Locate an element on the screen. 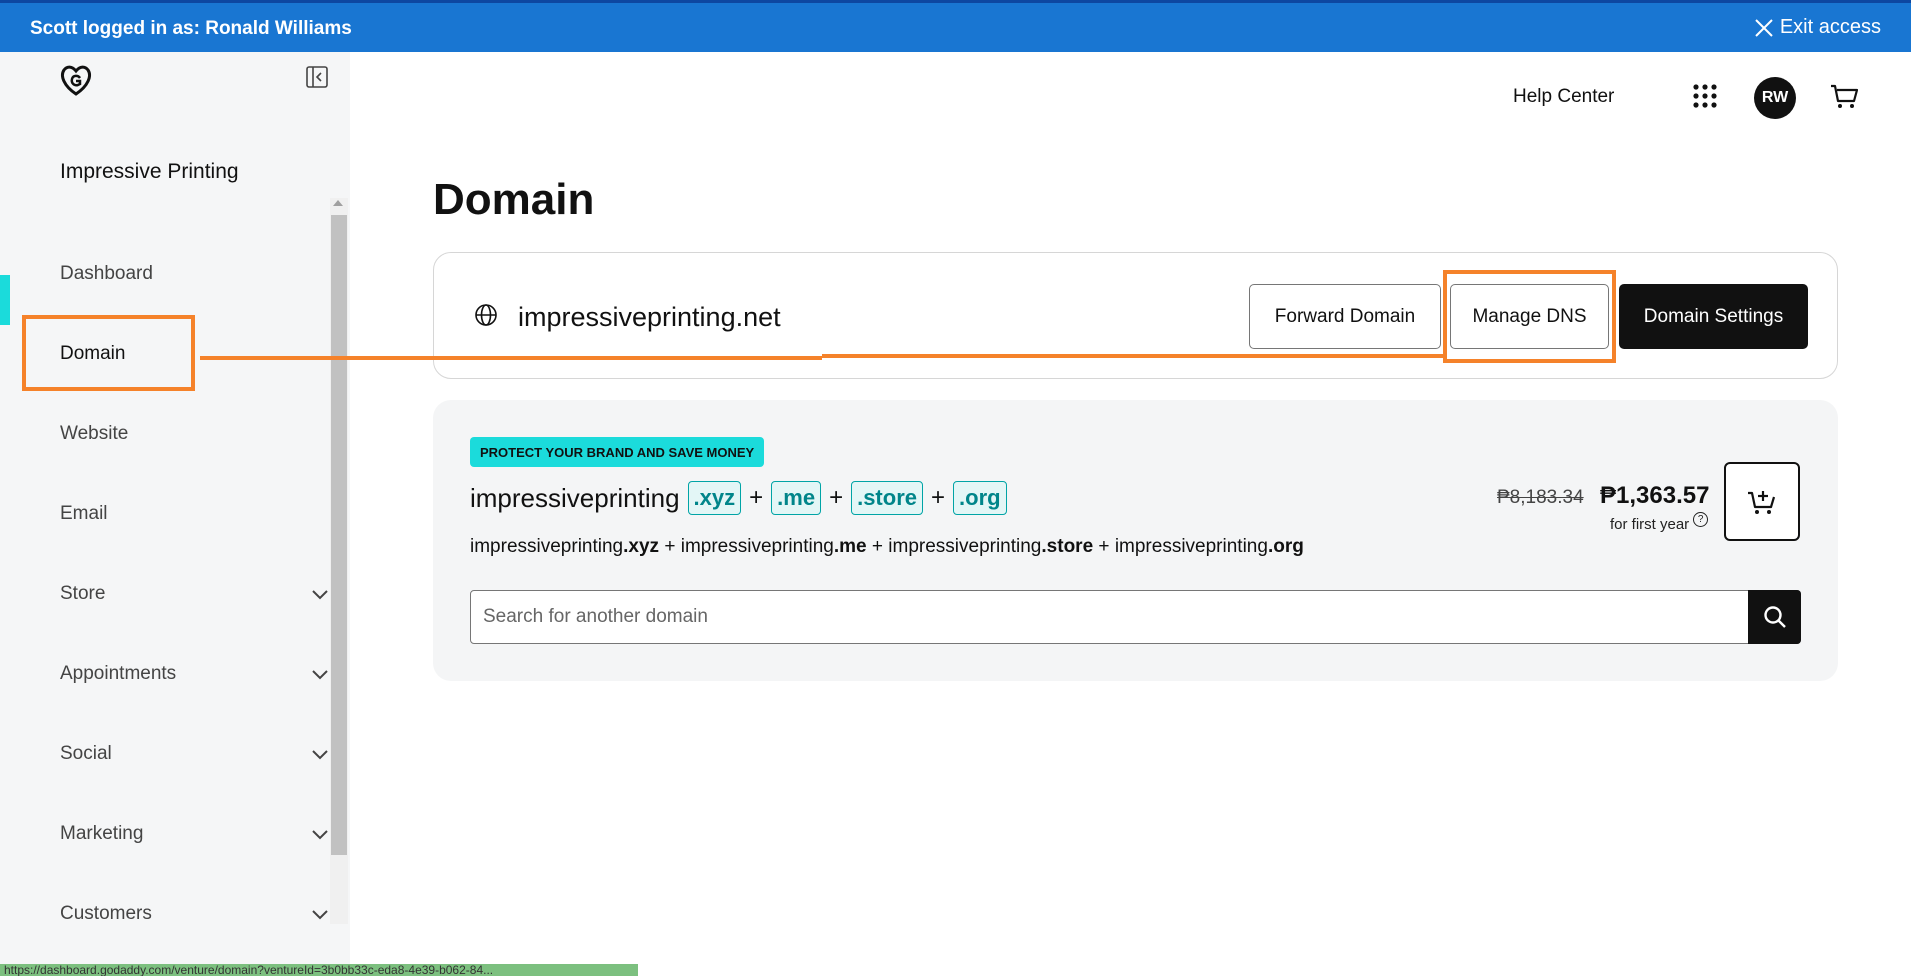 The width and height of the screenshot is (1911, 976). close-icon is located at coordinates (1764, 27).